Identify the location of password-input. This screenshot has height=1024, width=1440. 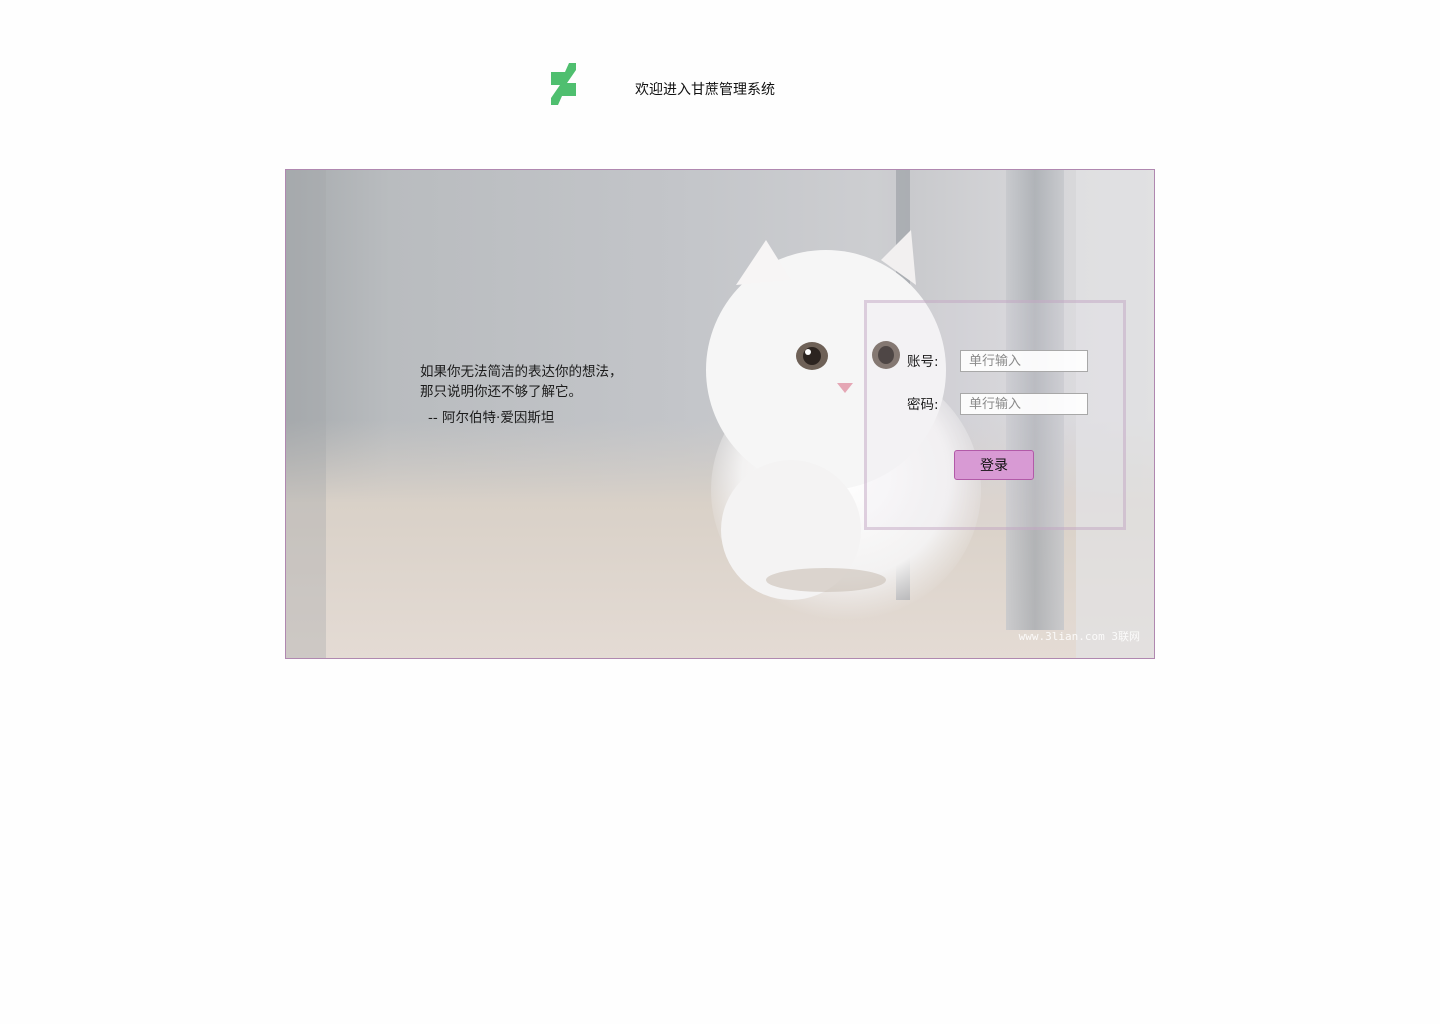
(1024, 404).